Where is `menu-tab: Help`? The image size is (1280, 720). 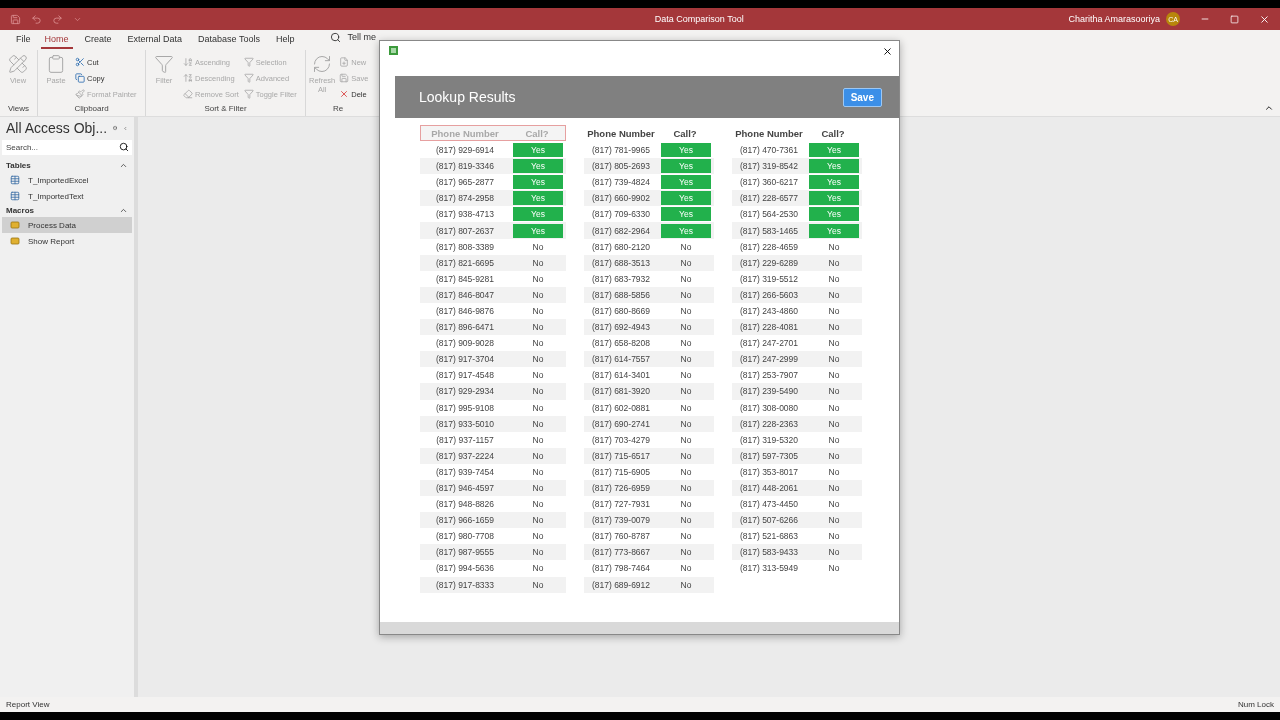
menu-tab: Help is located at coordinates (285, 40).